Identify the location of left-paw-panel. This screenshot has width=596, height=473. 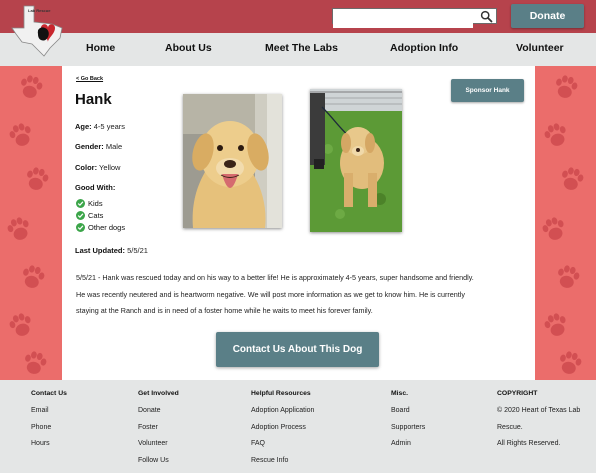
(31, 223).